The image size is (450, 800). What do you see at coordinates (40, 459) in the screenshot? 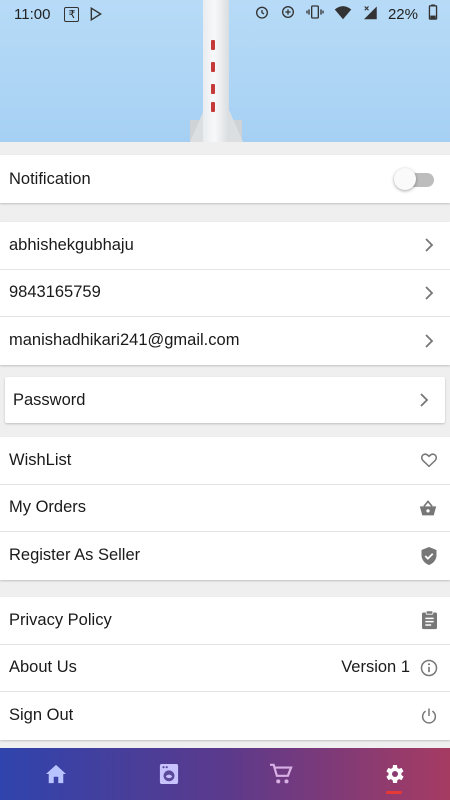
I see `wishlist-label: WishList` at bounding box center [40, 459].